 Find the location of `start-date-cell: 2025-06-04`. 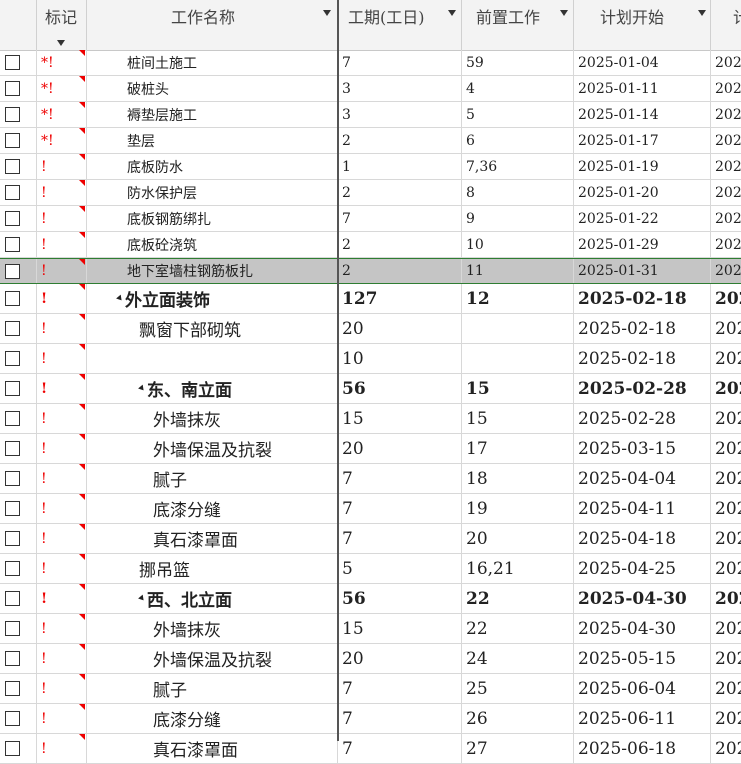

start-date-cell: 2025-06-04 is located at coordinates (642, 688).